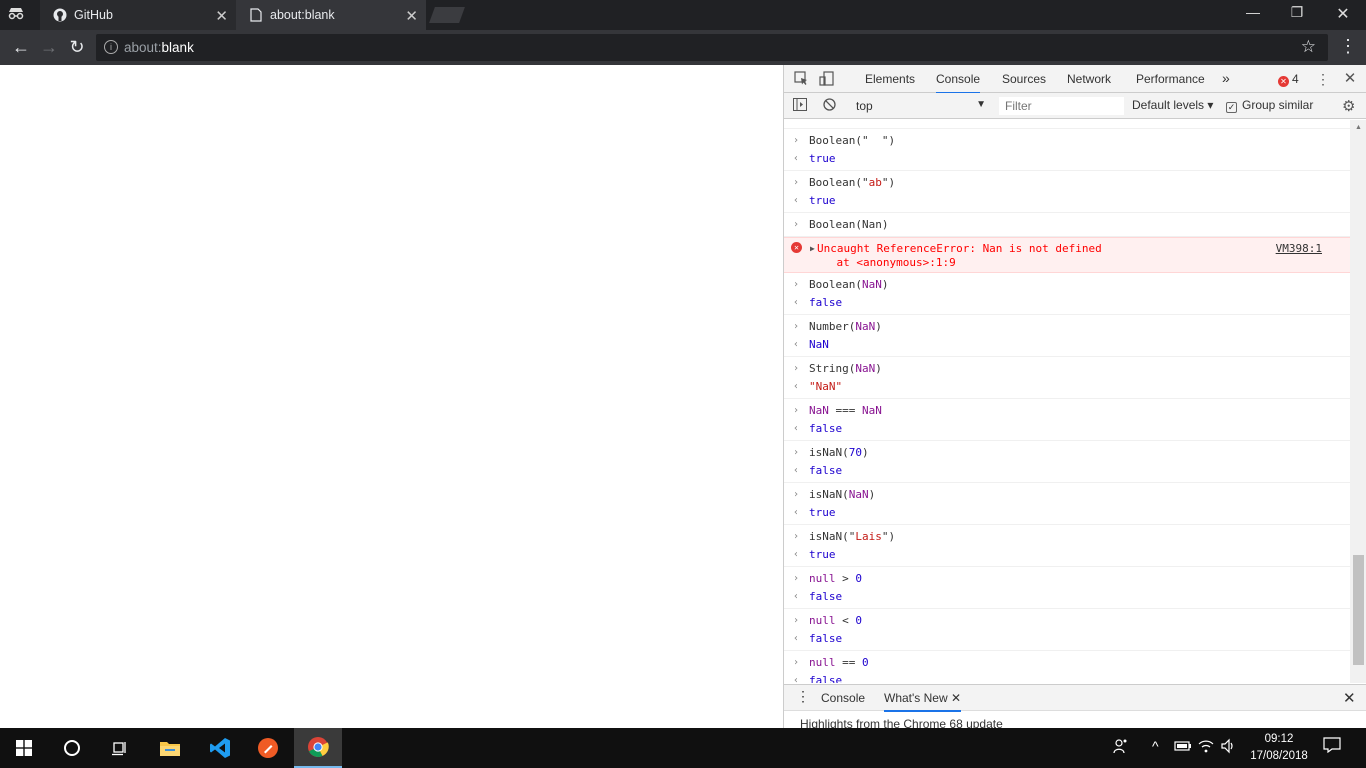 This screenshot has height=768, width=1366. What do you see at coordinates (1269, 105) in the screenshot?
I see `group-similar-checkbox: ✓ Group similar` at bounding box center [1269, 105].